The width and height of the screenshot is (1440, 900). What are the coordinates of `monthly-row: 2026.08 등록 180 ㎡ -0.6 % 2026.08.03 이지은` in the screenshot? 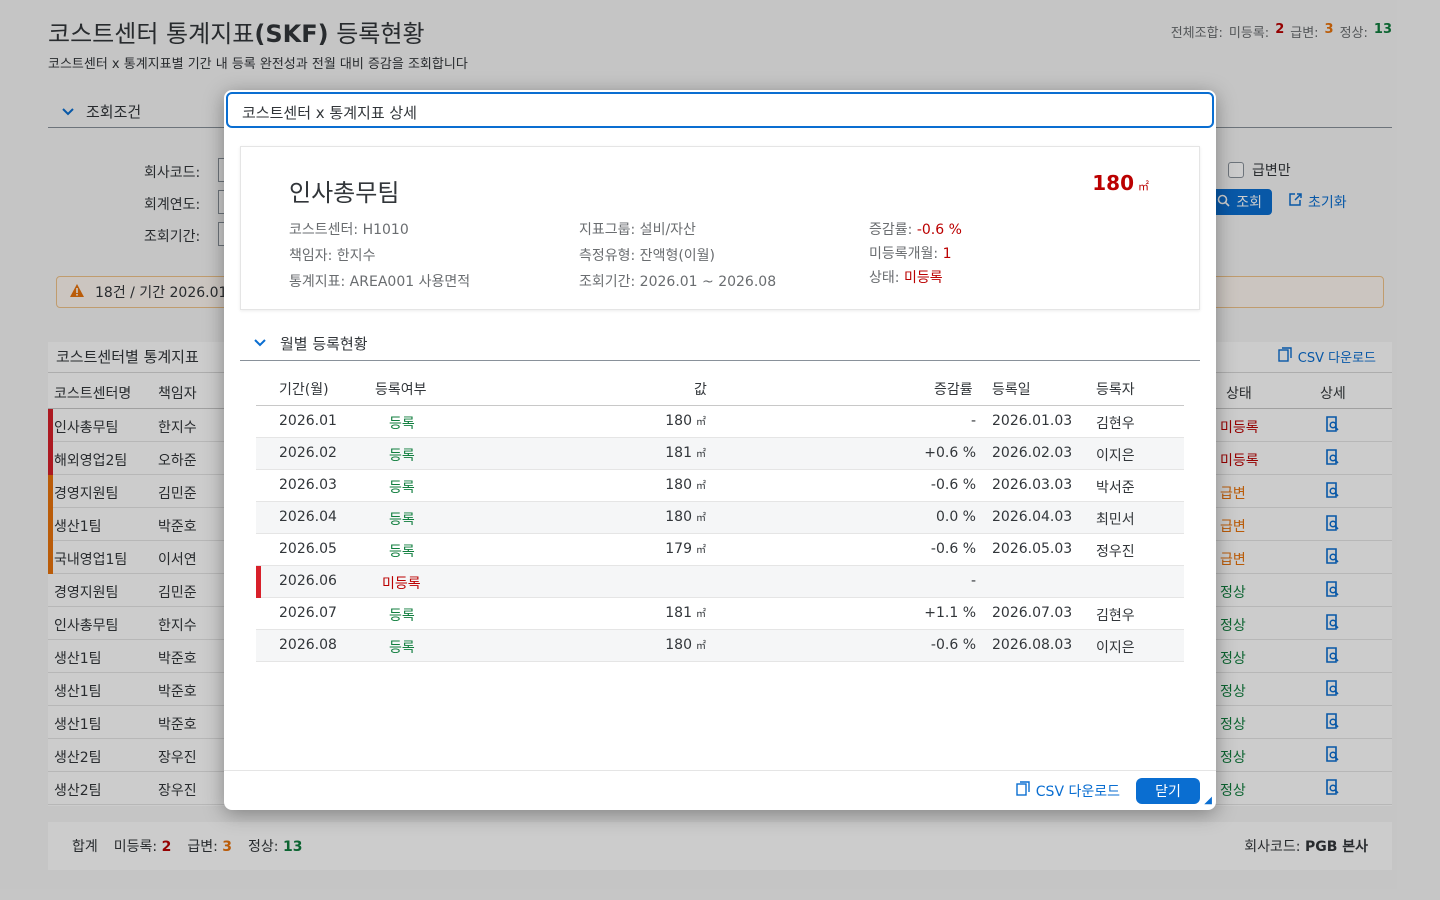 It's located at (720, 646).